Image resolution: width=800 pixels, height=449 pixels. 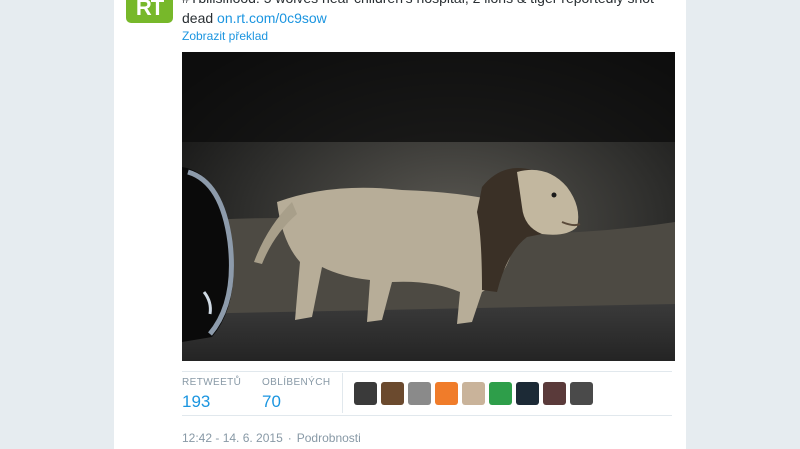 What do you see at coordinates (329, 438) in the screenshot?
I see `details-link: Podrobnosti` at bounding box center [329, 438].